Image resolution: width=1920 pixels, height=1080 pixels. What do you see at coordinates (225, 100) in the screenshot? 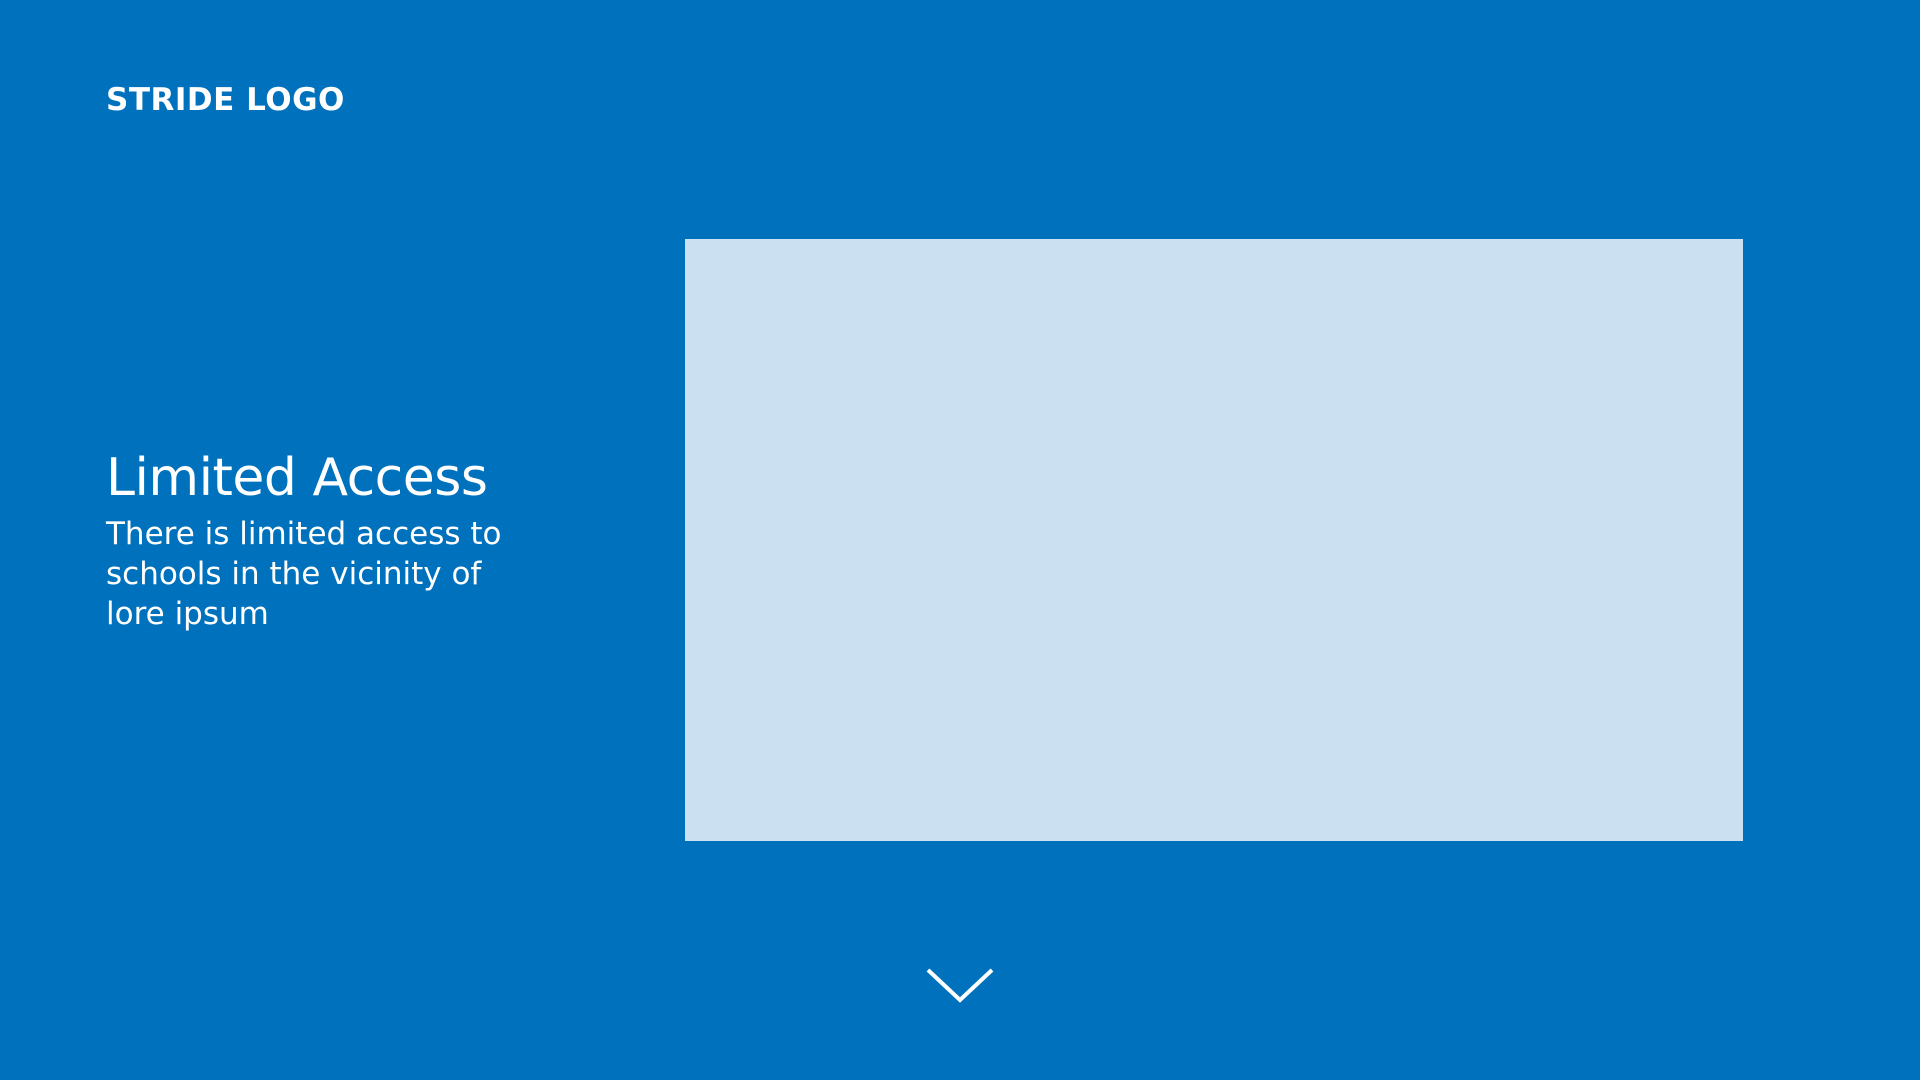
I see `logo: STRIDE LOGO` at bounding box center [225, 100].